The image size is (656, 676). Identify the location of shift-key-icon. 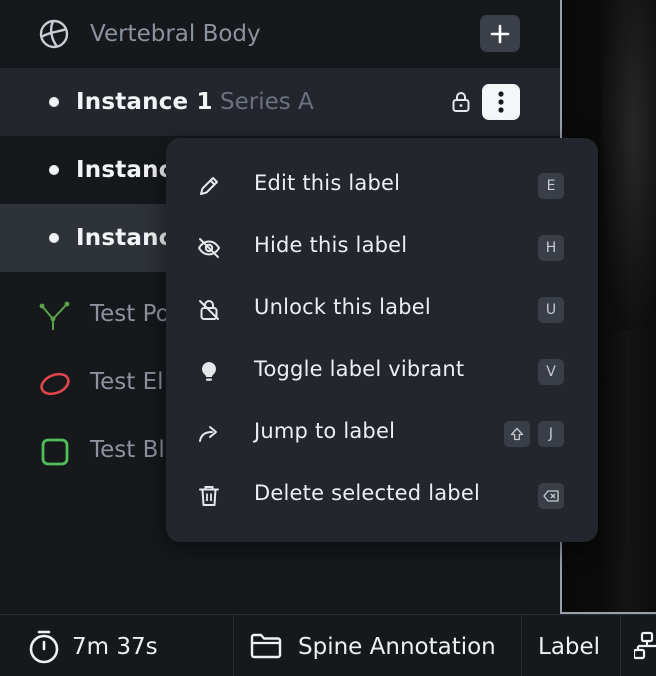
(517, 434).